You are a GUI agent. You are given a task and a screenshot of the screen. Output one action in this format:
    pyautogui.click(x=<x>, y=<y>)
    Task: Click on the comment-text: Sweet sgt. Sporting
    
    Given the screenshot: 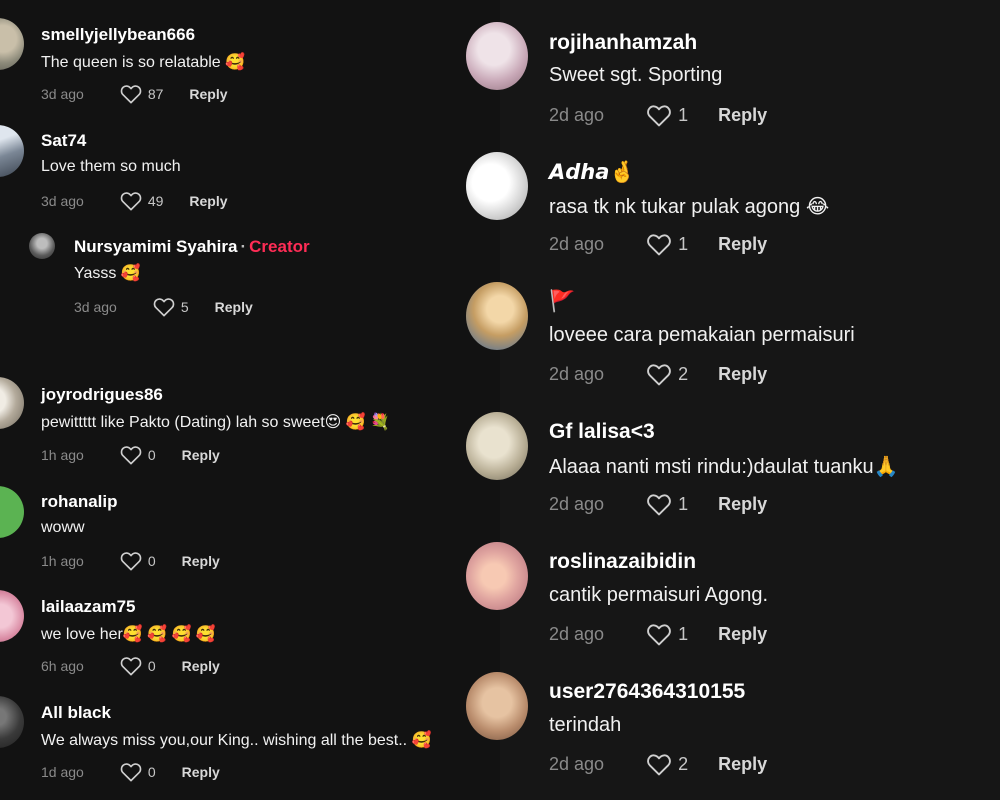 What is the action you would take?
    pyautogui.click(x=636, y=75)
    